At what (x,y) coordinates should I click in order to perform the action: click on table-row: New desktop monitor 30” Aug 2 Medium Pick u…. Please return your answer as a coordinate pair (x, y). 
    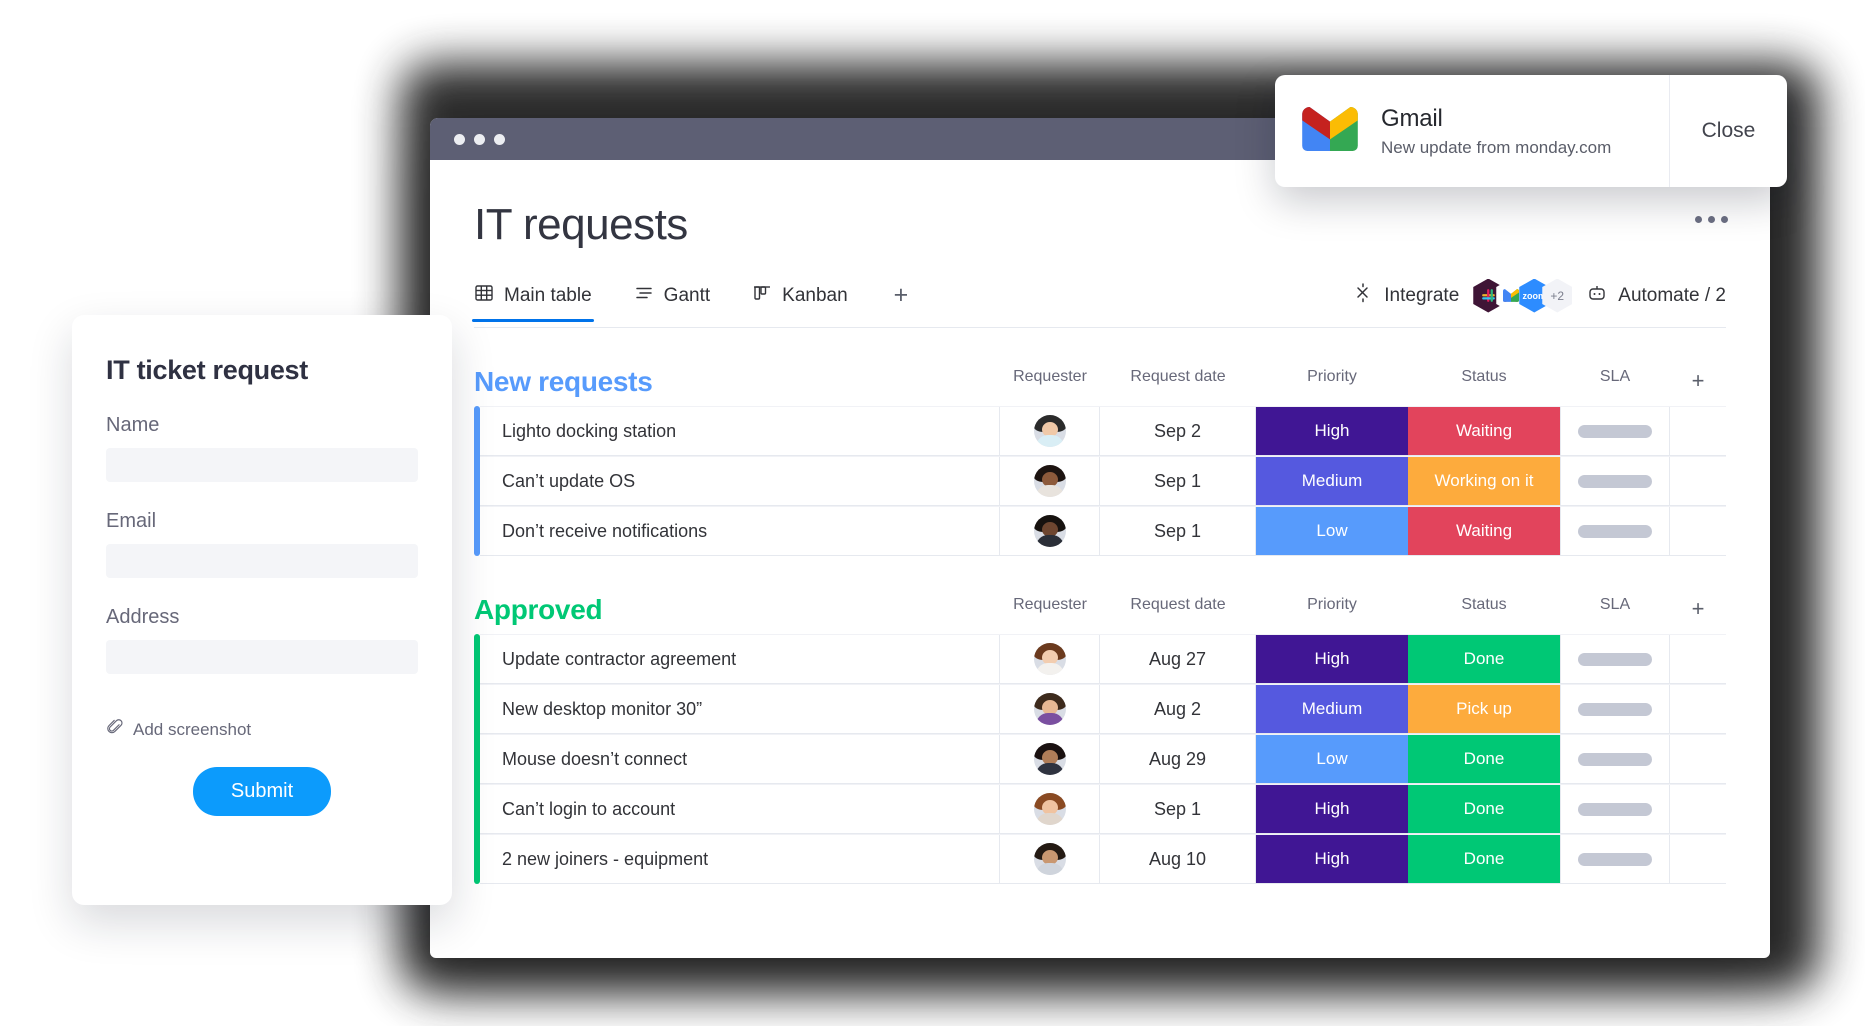
    Looking at the image, I should click on (1103, 709).